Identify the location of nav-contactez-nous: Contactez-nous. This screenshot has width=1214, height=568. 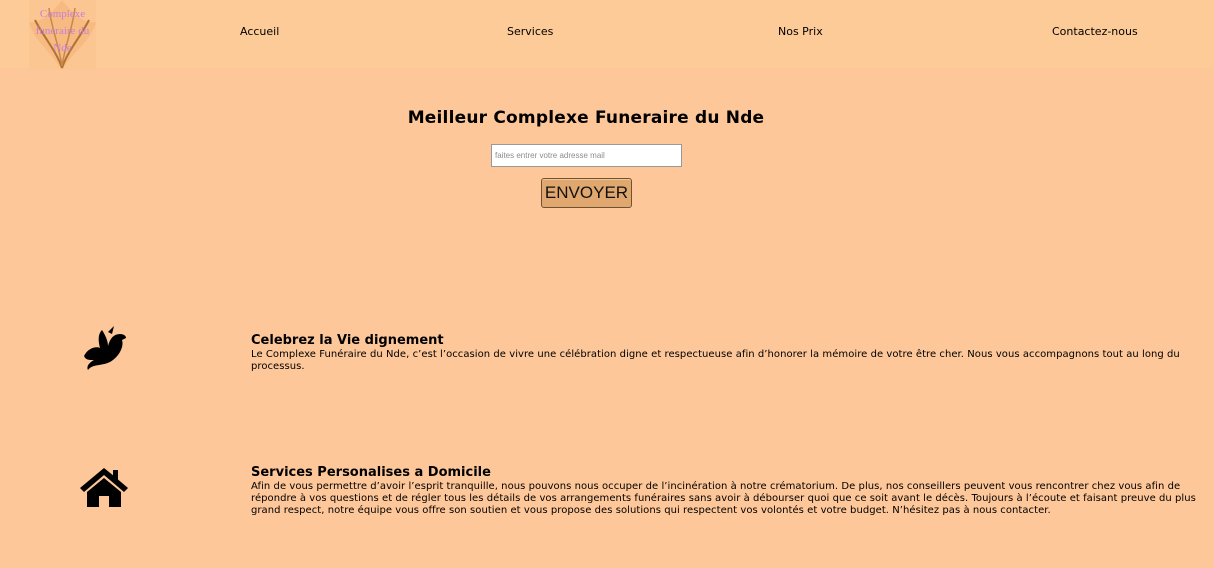
(1095, 31).